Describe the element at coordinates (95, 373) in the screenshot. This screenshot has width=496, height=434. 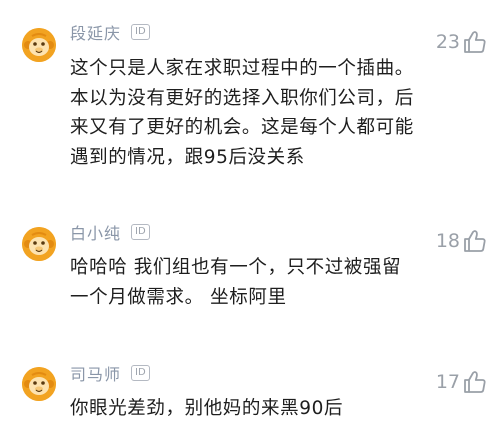
I see `author-name: 司马师` at that location.